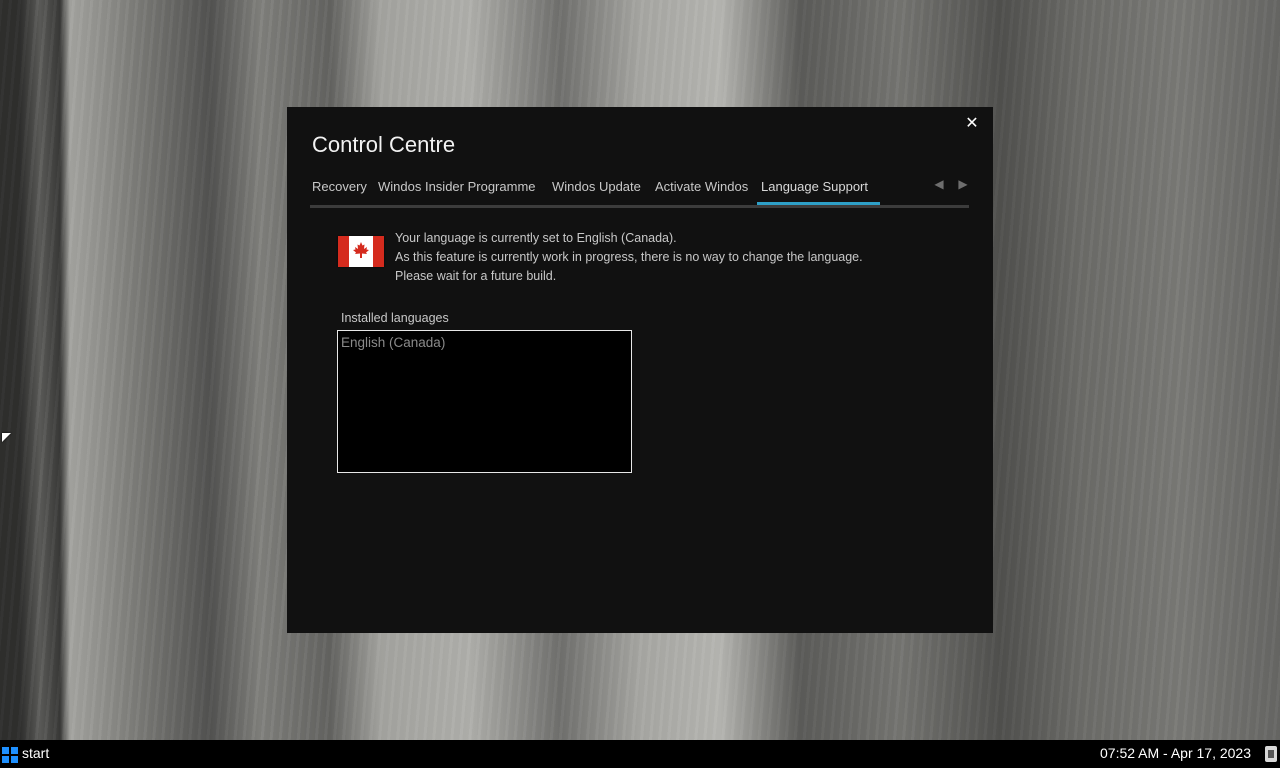 The height and width of the screenshot is (768, 1280). What do you see at coordinates (476, 276) in the screenshot?
I see `info-line-wait: Please wait for a future build.` at bounding box center [476, 276].